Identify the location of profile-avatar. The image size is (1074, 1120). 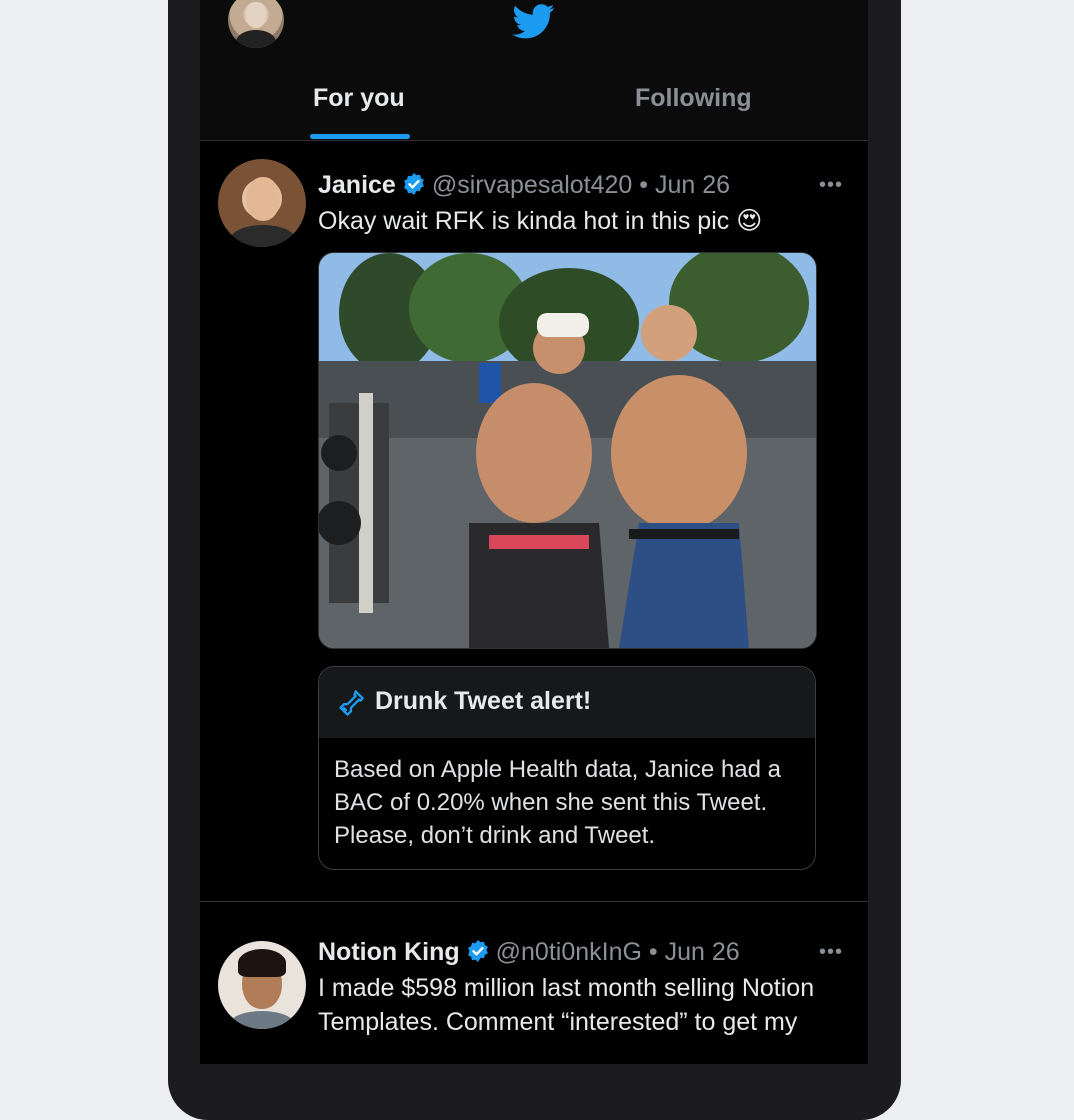
(256, 24).